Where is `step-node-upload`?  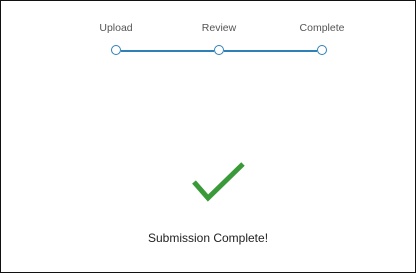
step-node-upload is located at coordinates (116, 50).